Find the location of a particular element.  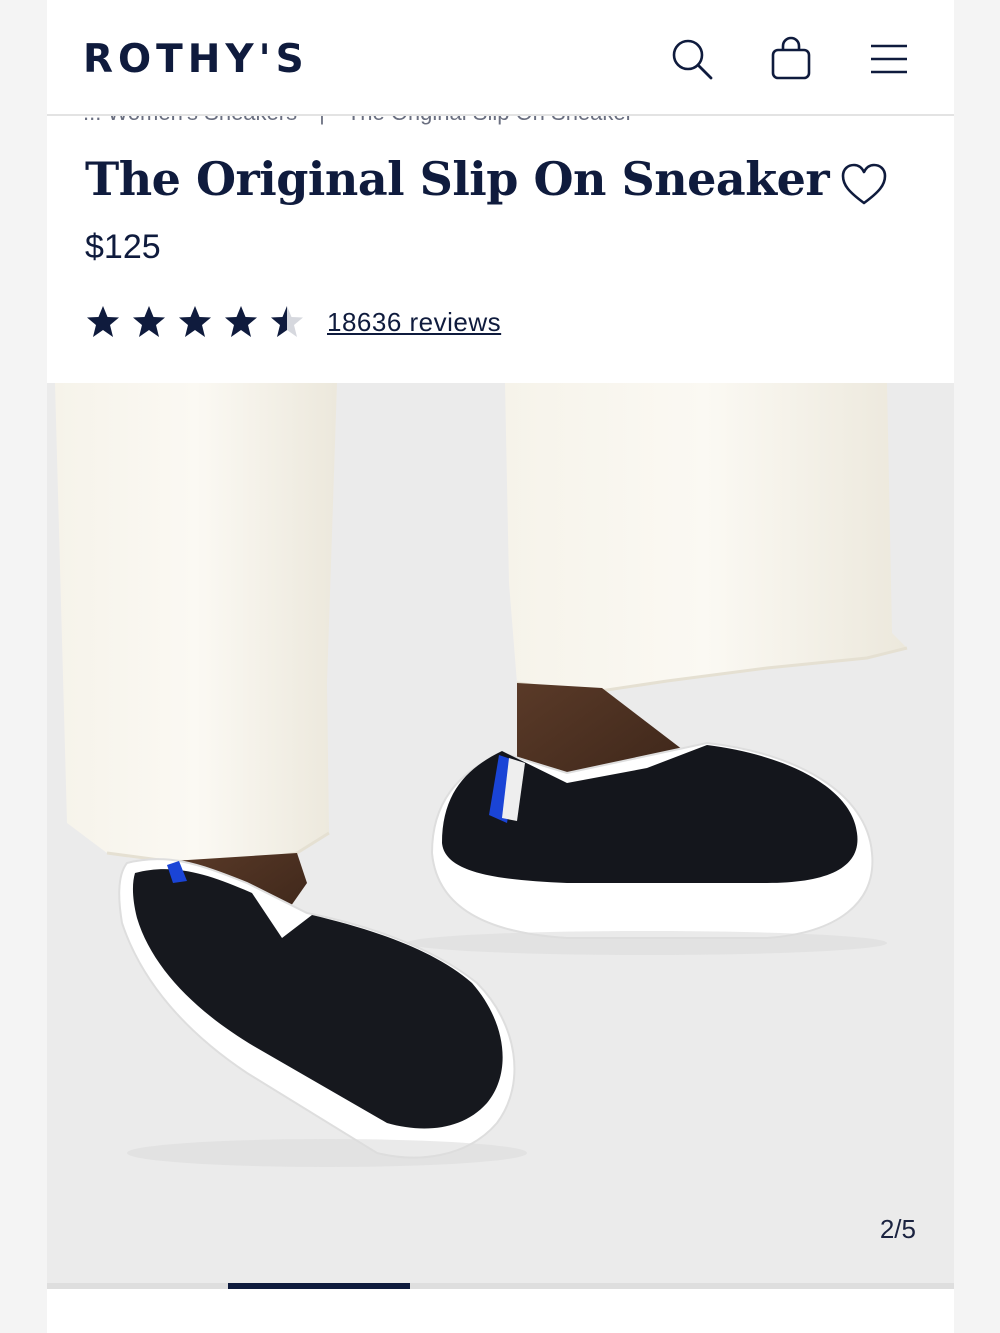

carousel-progress-indicator is located at coordinates (319, 1286).